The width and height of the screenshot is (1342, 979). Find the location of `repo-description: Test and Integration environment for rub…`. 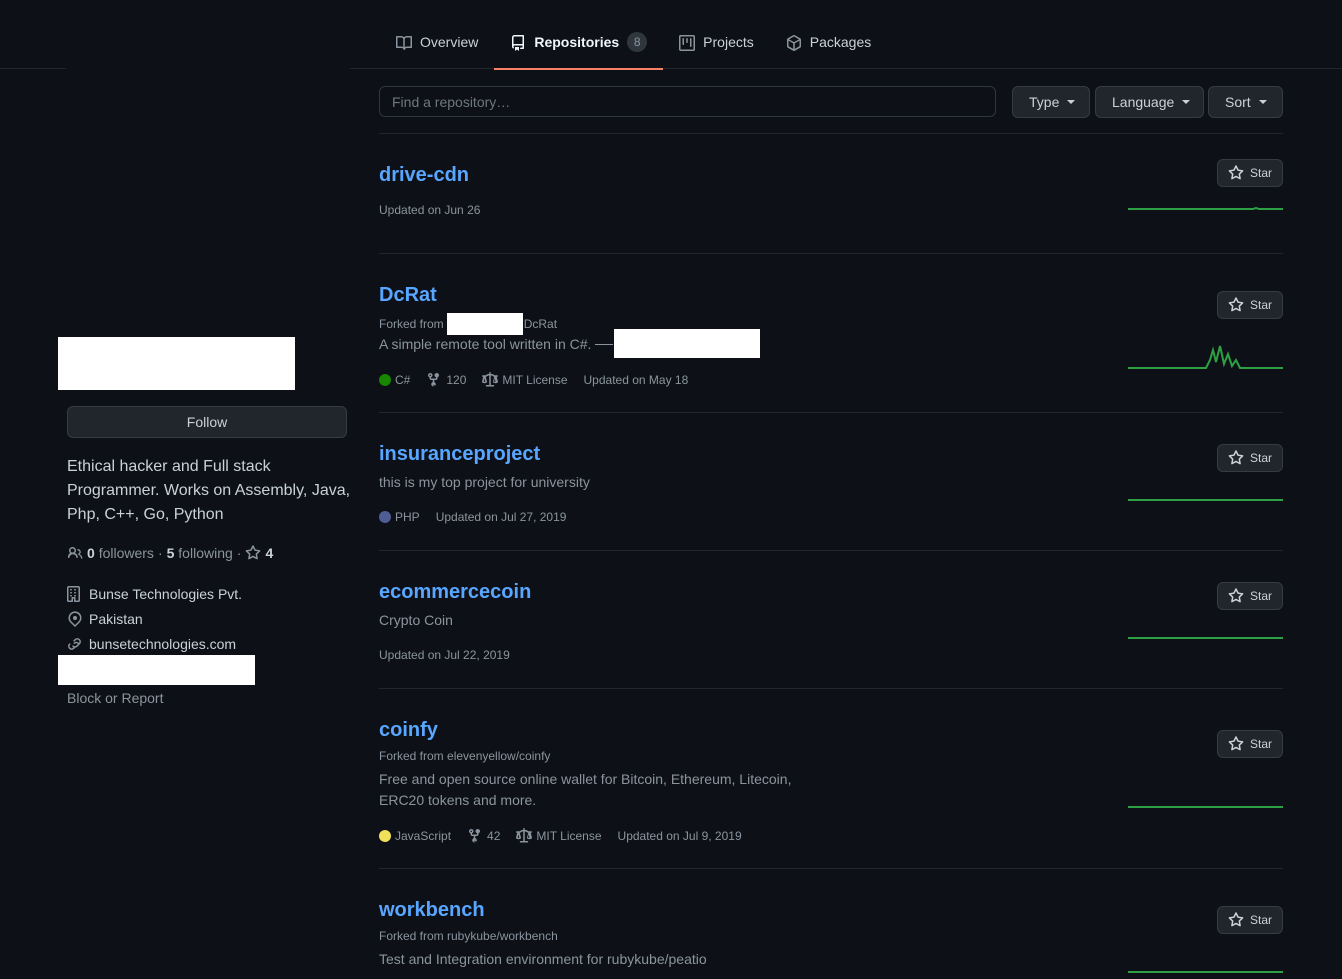

repo-description: Test and Integration environment for rub… is located at coordinates (543, 959).